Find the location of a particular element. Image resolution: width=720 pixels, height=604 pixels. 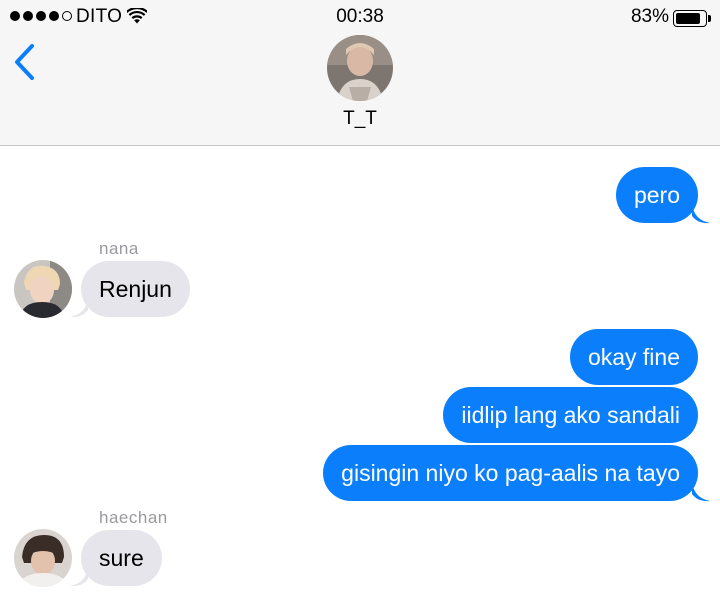

message-text: okay fine is located at coordinates (633, 357).